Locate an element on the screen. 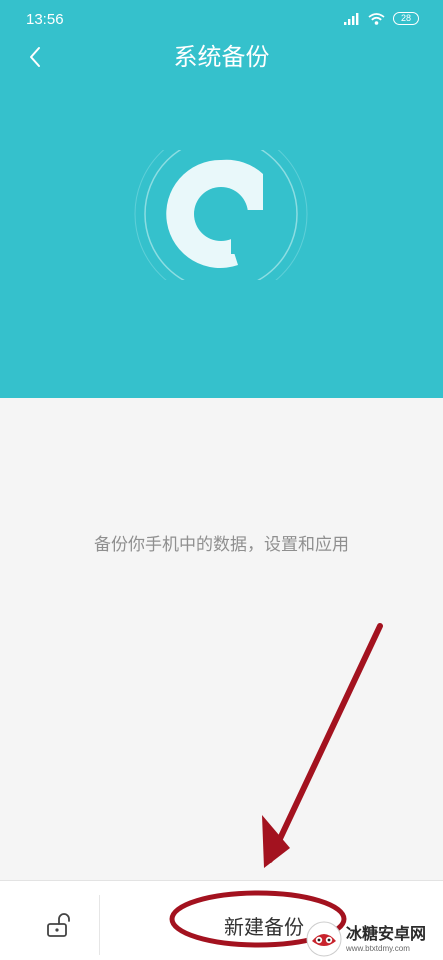 The image size is (443, 960). signal-icon is located at coordinates (351, 18).